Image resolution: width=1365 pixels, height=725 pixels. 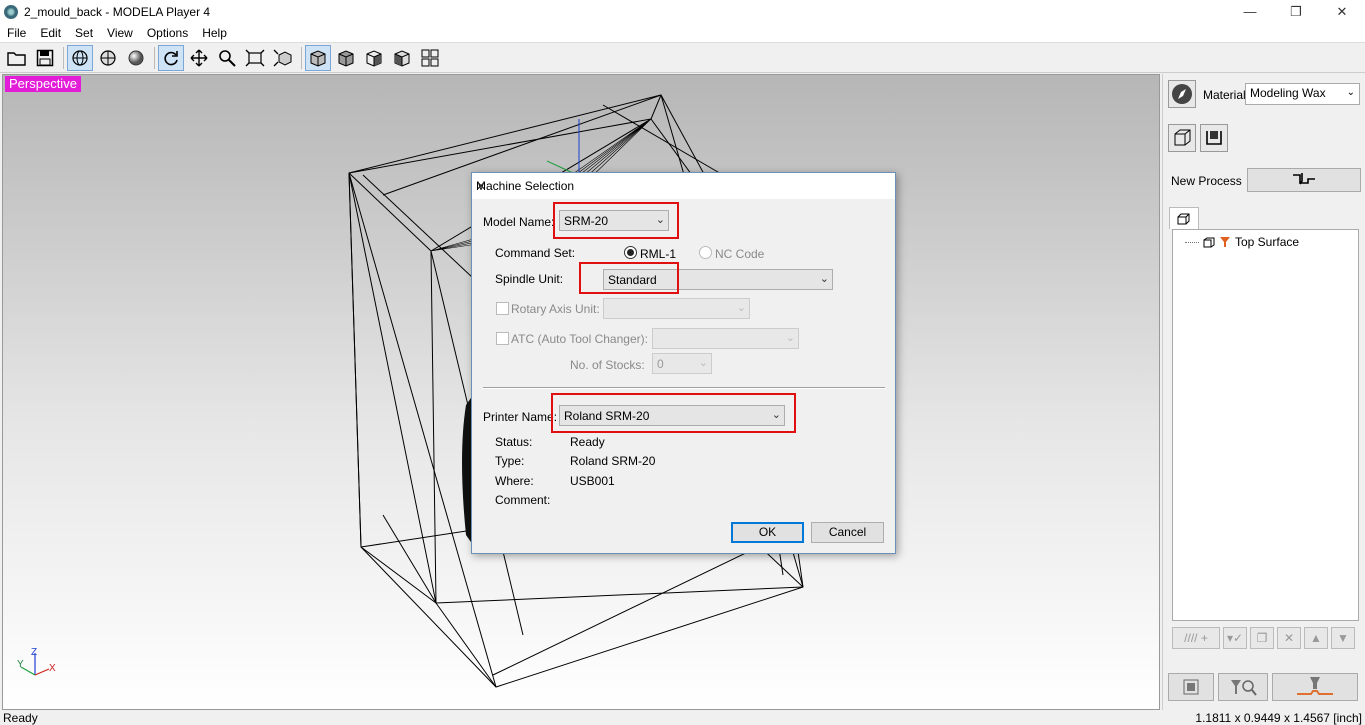 I want to click on tree-item-top-surface: Top Surface, so click(x=1242, y=242).